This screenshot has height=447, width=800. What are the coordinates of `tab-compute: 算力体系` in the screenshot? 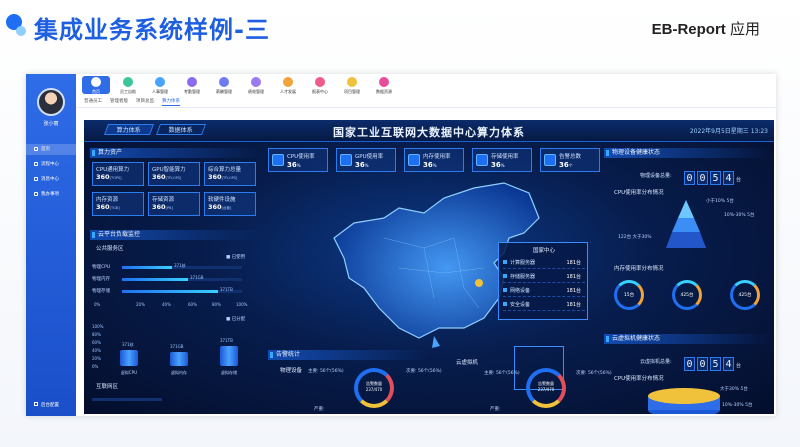 It's located at (171, 102).